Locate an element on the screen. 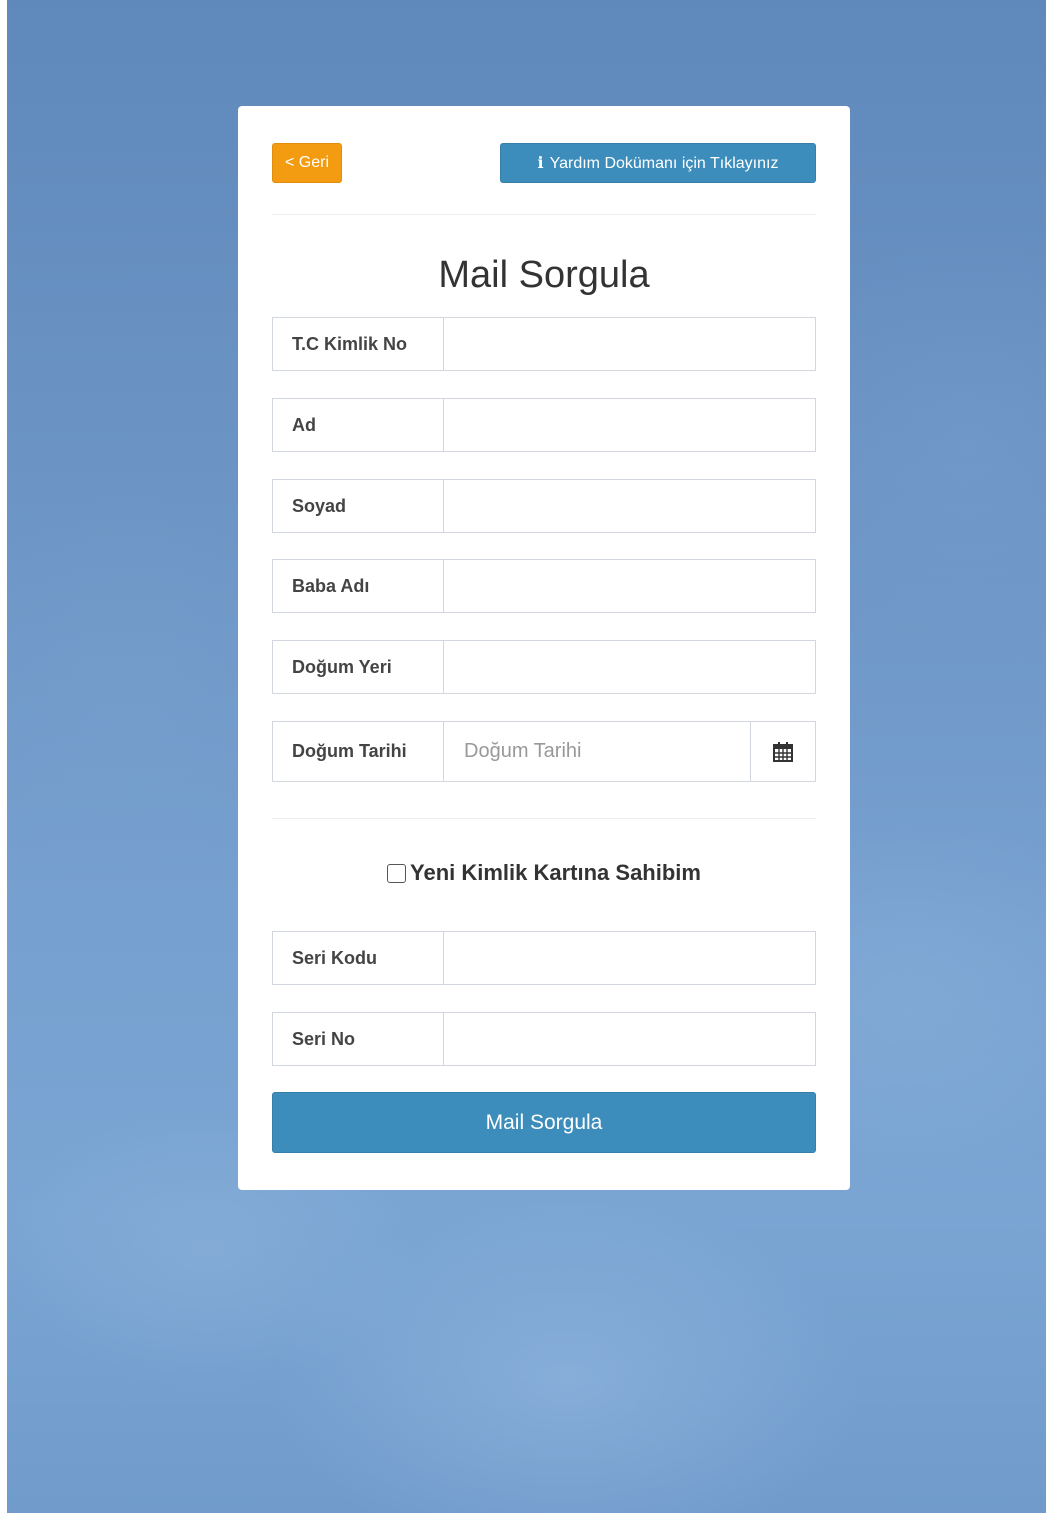 This screenshot has width=1046, height=1513. seri-kodu-row: Seri Kodu is located at coordinates (544, 958).